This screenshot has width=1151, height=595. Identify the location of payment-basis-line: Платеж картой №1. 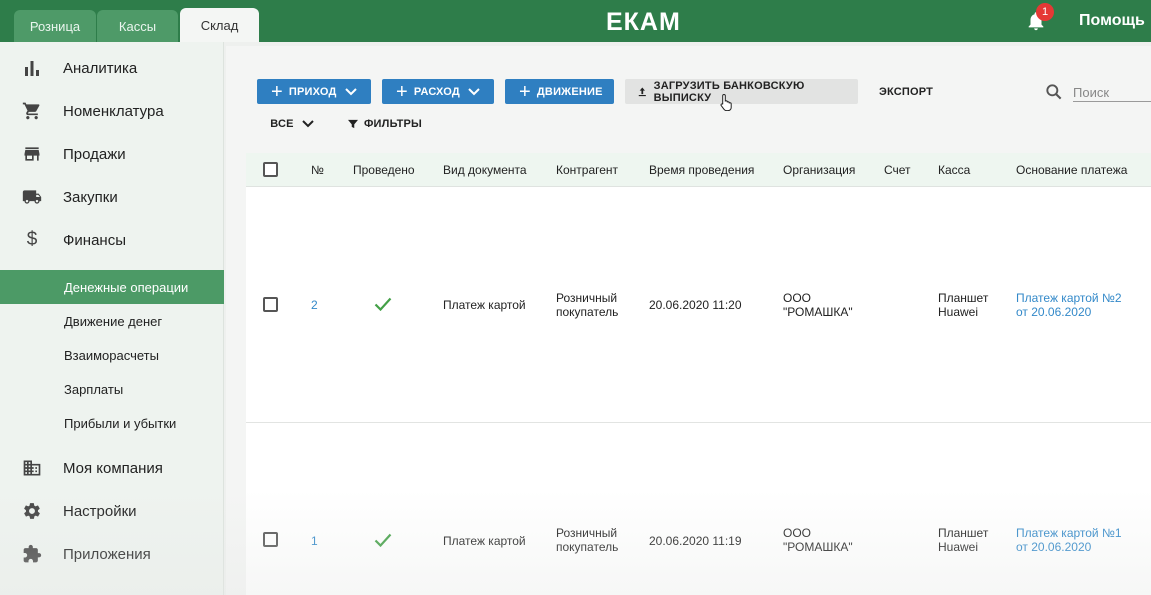
(1069, 533).